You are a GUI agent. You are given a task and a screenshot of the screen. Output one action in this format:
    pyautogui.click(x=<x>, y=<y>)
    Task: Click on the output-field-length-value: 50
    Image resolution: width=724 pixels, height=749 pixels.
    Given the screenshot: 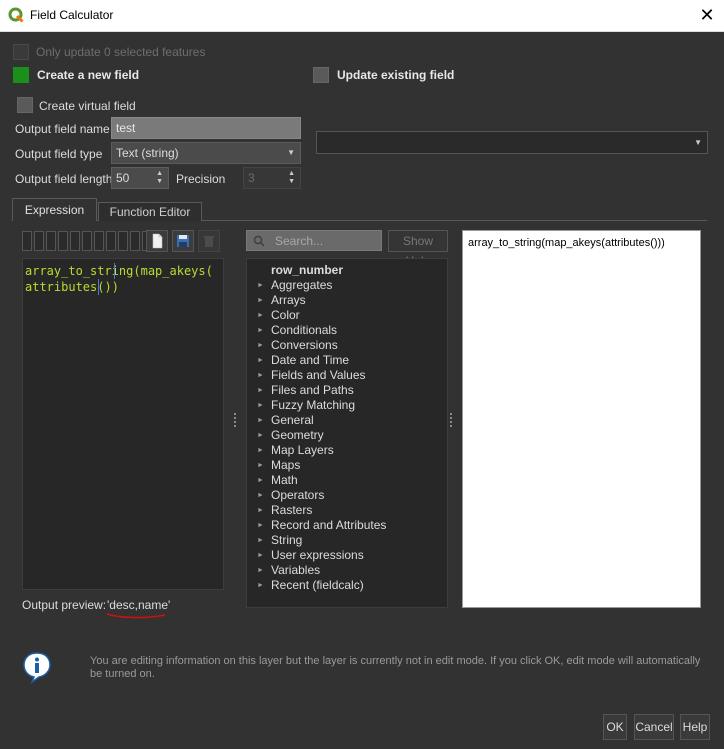 What is the action you would take?
    pyautogui.click(x=123, y=178)
    